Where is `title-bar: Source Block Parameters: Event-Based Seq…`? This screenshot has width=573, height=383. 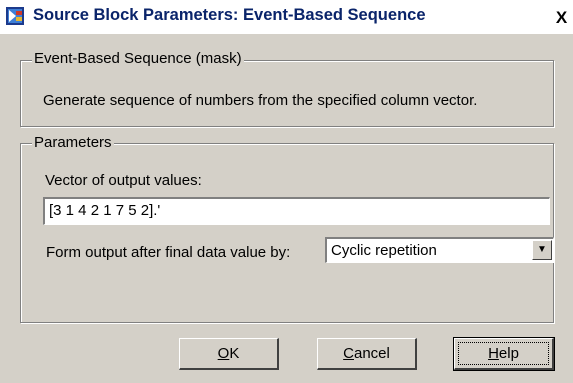 title-bar: Source Block Parameters: Event-Based Seq… is located at coordinates (286, 17).